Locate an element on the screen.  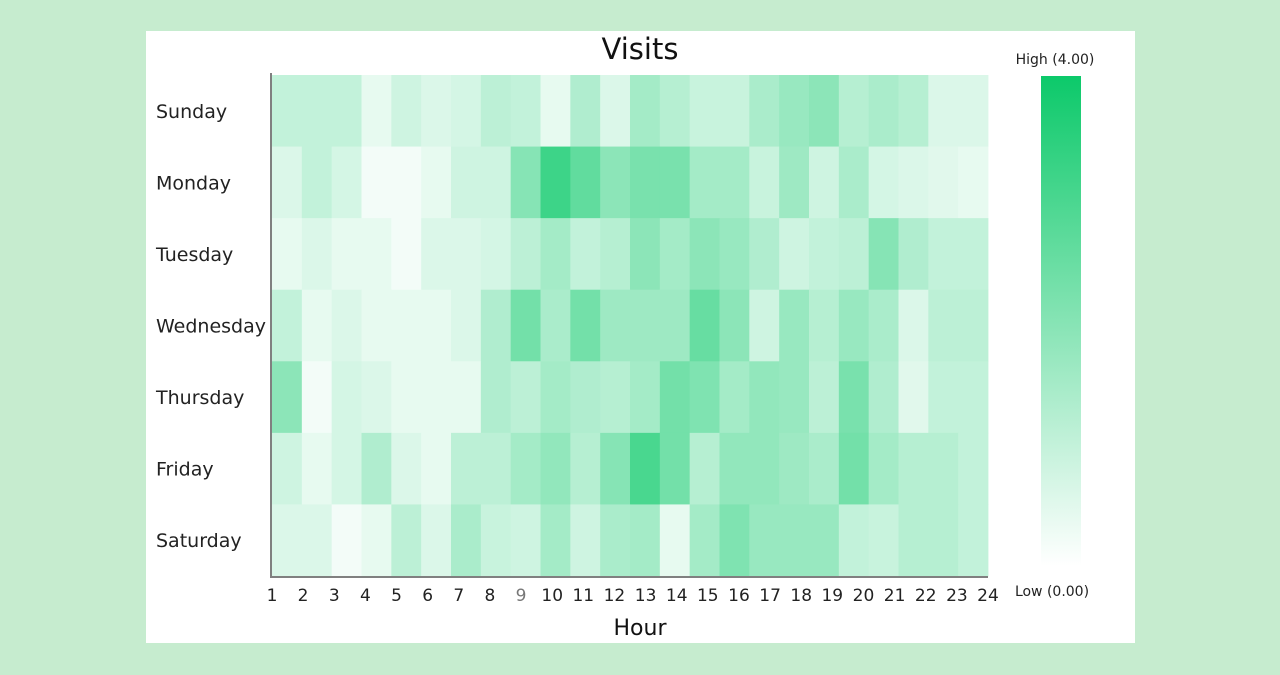
x-tick-label: 5 is located at coordinates (396, 596).